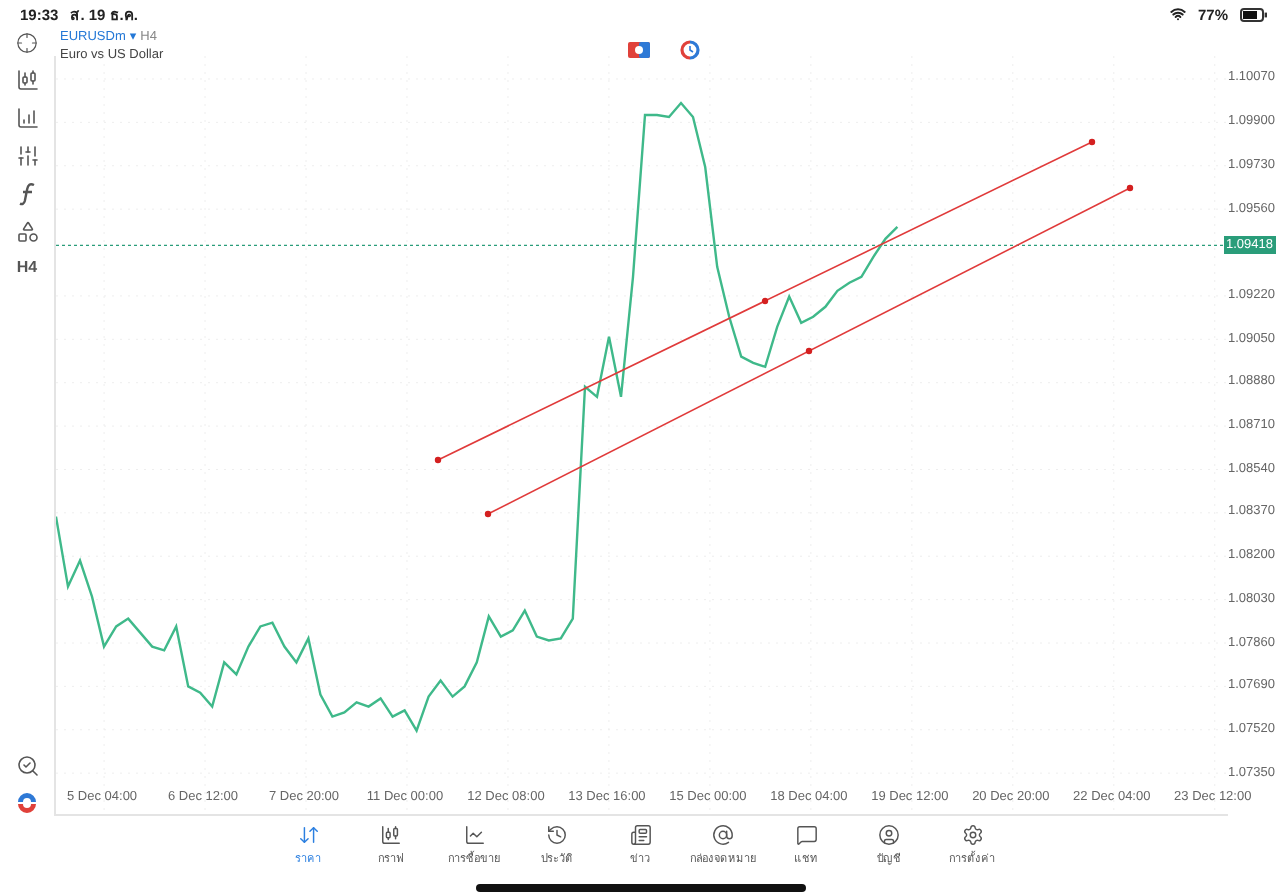 This screenshot has height=894, width=1280. I want to click on function-icon, so click(27, 194).